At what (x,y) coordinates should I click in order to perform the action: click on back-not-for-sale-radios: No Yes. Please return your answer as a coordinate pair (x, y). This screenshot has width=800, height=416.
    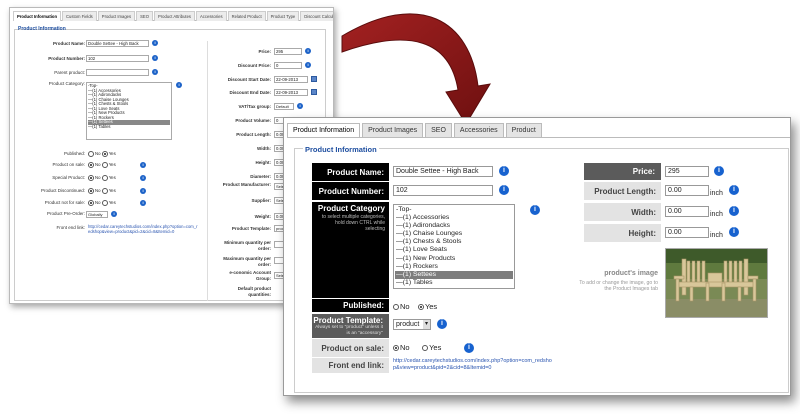
    Looking at the image, I should click on (102, 203).